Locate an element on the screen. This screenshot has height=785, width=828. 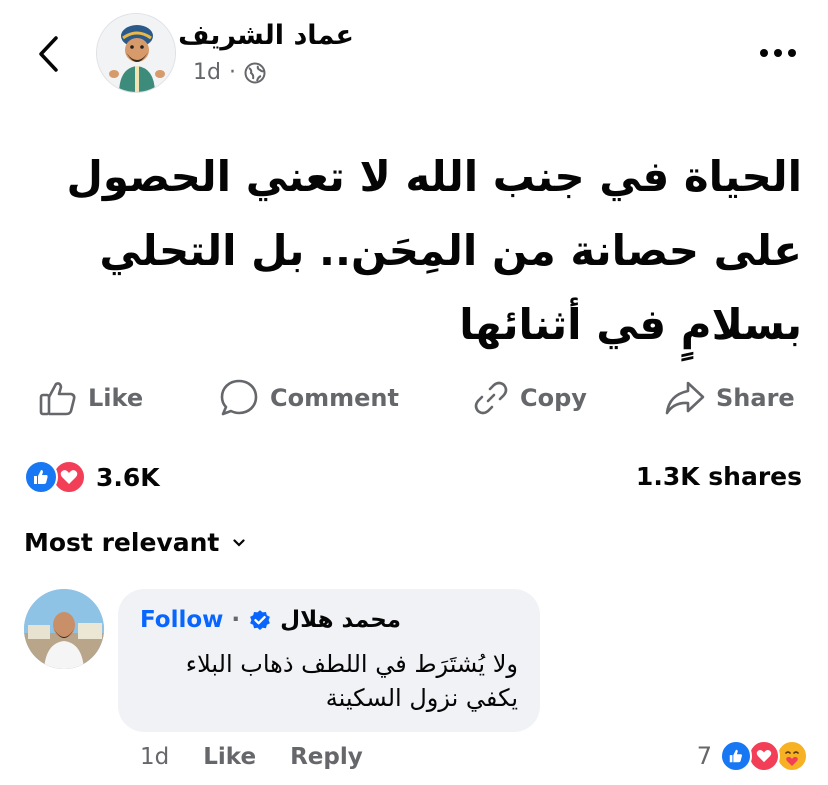
like-button: Like is located at coordinates (90, 398).